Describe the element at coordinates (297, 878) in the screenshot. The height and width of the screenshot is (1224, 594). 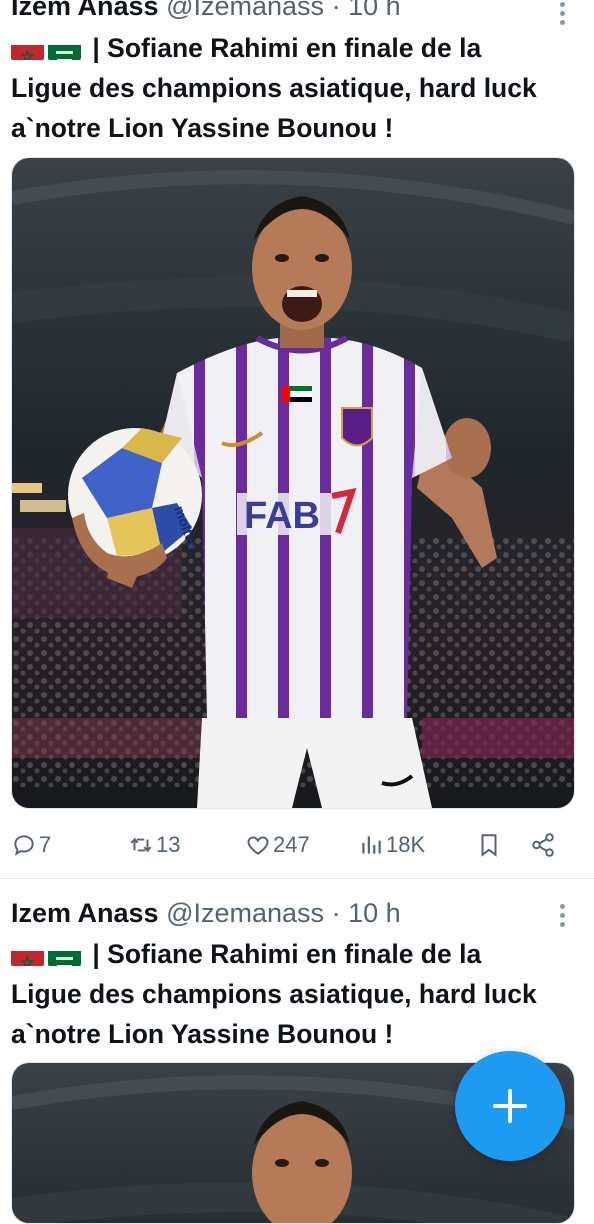
I see `tweet-divider` at that location.